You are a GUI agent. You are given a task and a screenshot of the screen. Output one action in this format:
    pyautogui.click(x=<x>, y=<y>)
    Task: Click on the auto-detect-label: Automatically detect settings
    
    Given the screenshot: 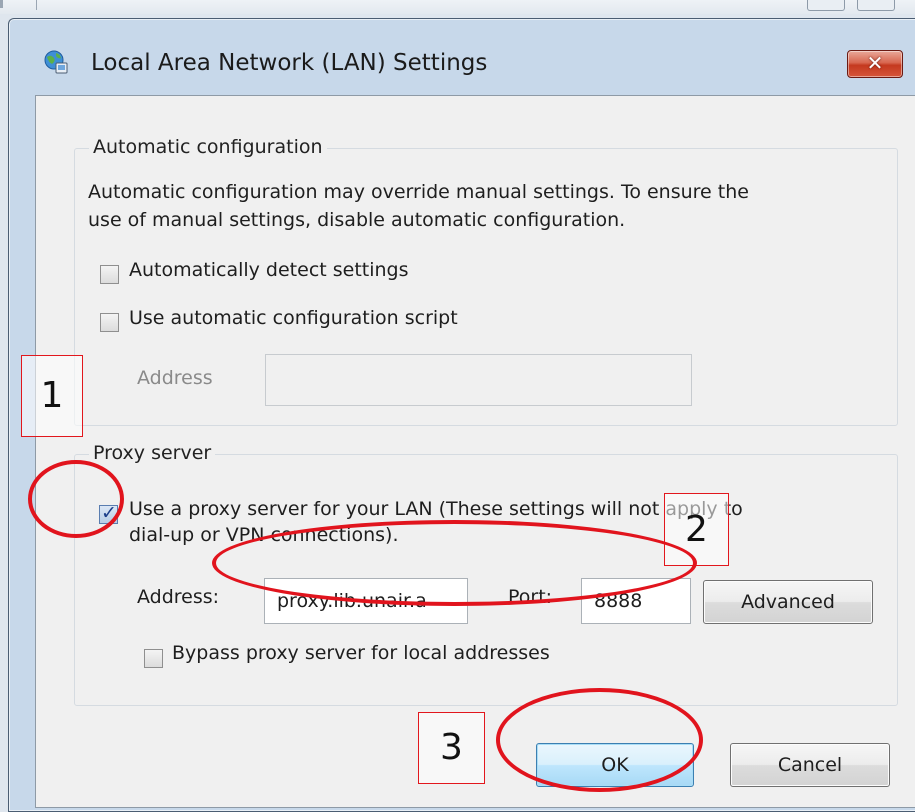 What is the action you would take?
    pyautogui.click(x=269, y=270)
    